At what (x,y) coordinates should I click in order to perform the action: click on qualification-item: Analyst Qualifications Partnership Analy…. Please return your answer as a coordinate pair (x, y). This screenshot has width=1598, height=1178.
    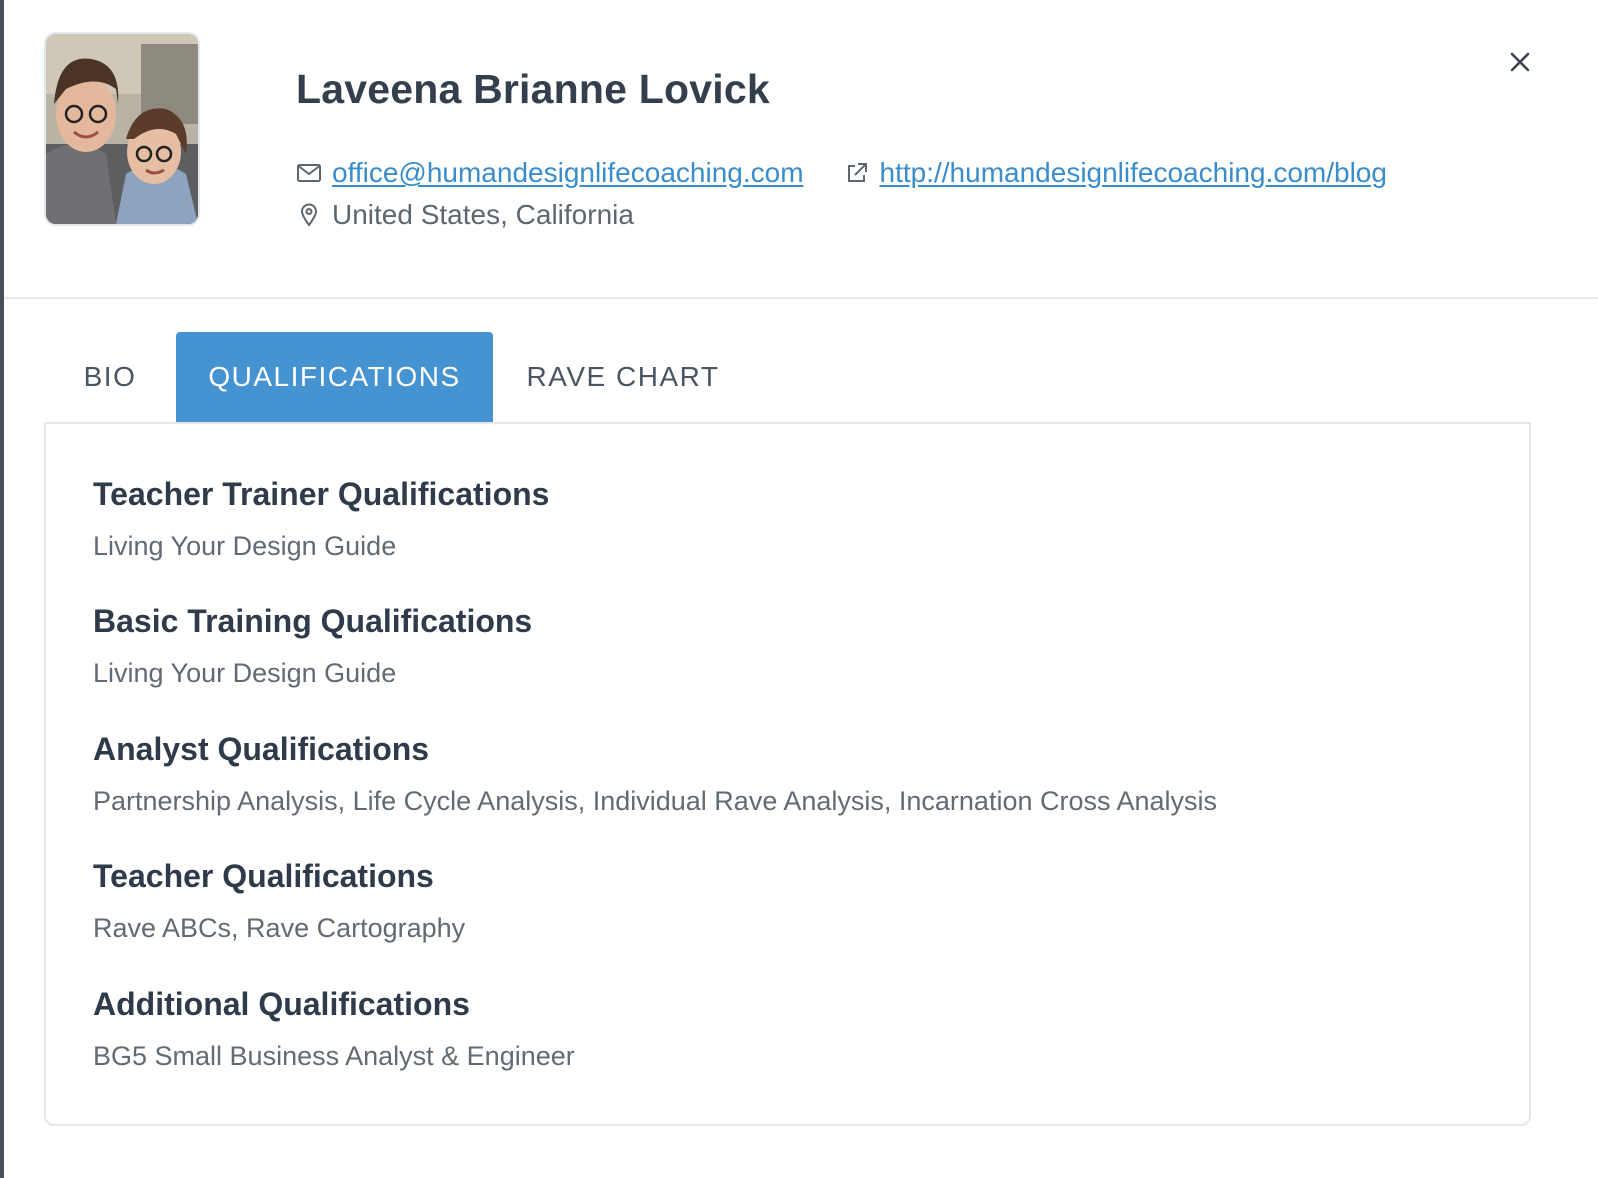
    Looking at the image, I should click on (655, 773).